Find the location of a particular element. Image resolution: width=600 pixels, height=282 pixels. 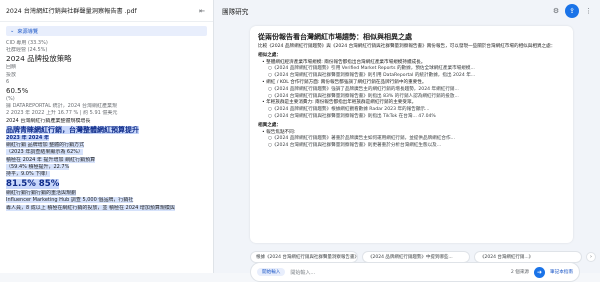

chat-title: 團隊研究 is located at coordinates (235, 12).